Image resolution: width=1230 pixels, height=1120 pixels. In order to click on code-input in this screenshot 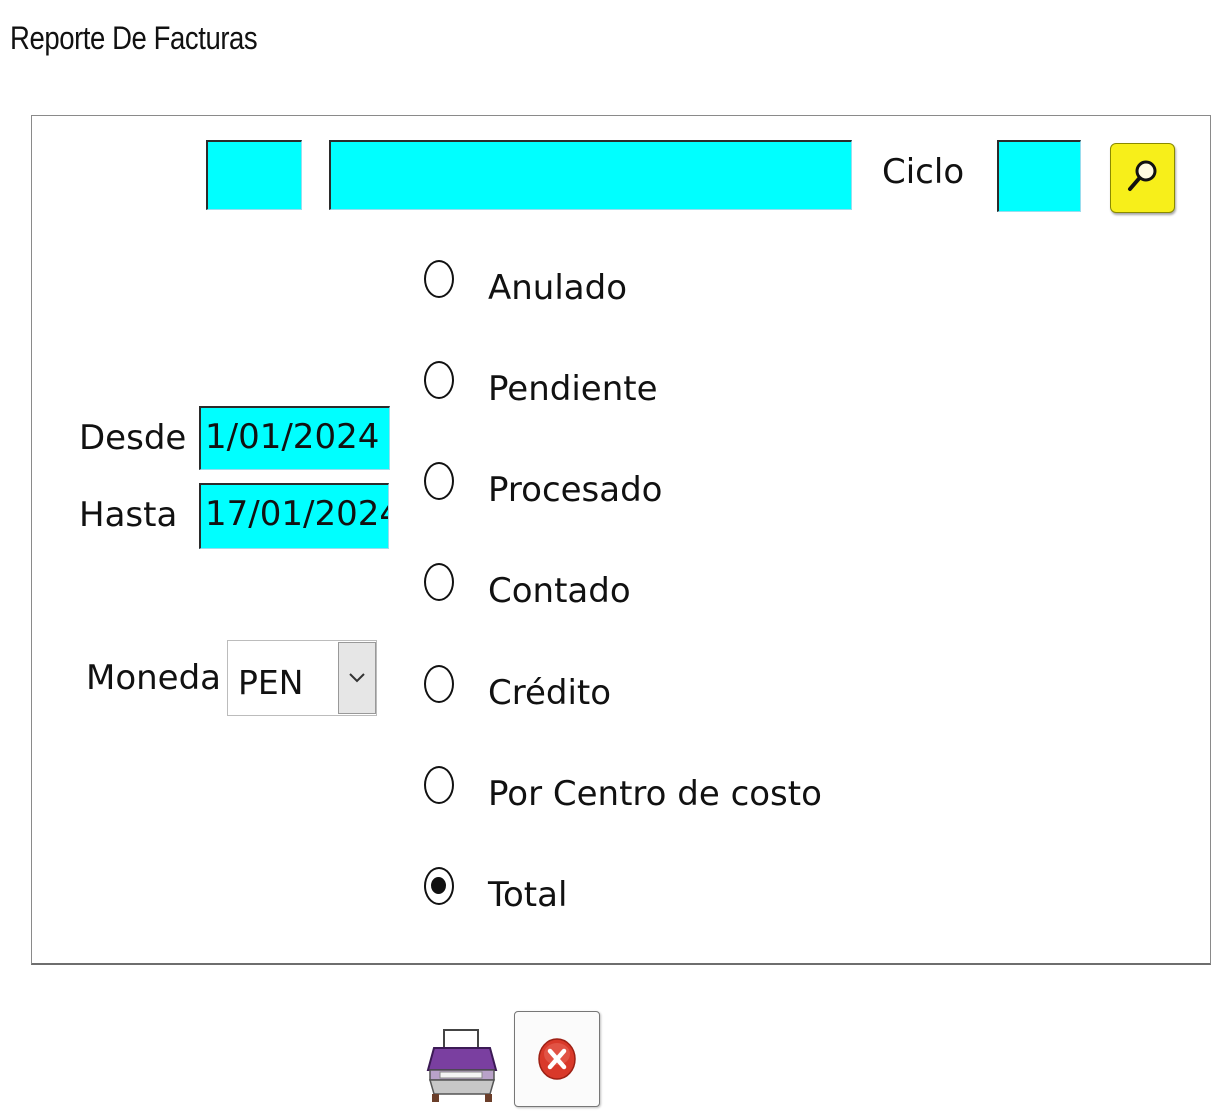, I will do `click(254, 175)`.